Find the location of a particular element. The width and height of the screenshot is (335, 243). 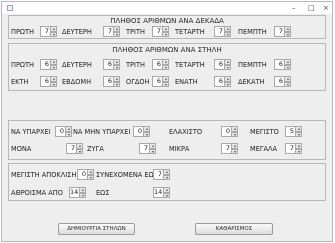

decade-first-spinner: 7 is located at coordinates (48, 31).